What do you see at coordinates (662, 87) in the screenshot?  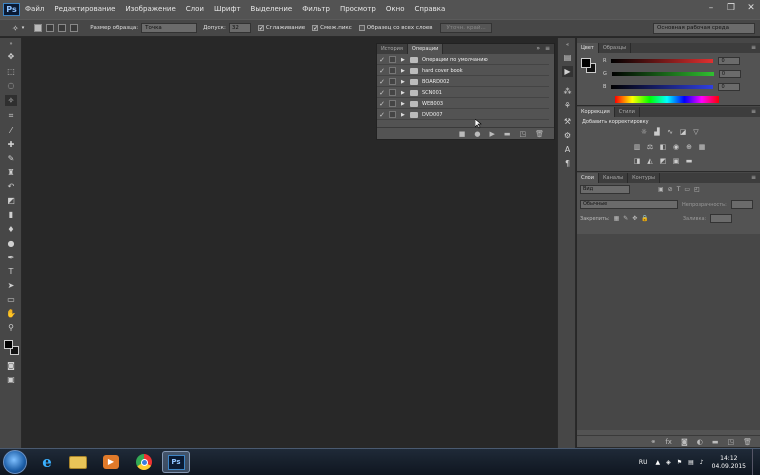 I see `blue-slider` at bounding box center [662, 87].